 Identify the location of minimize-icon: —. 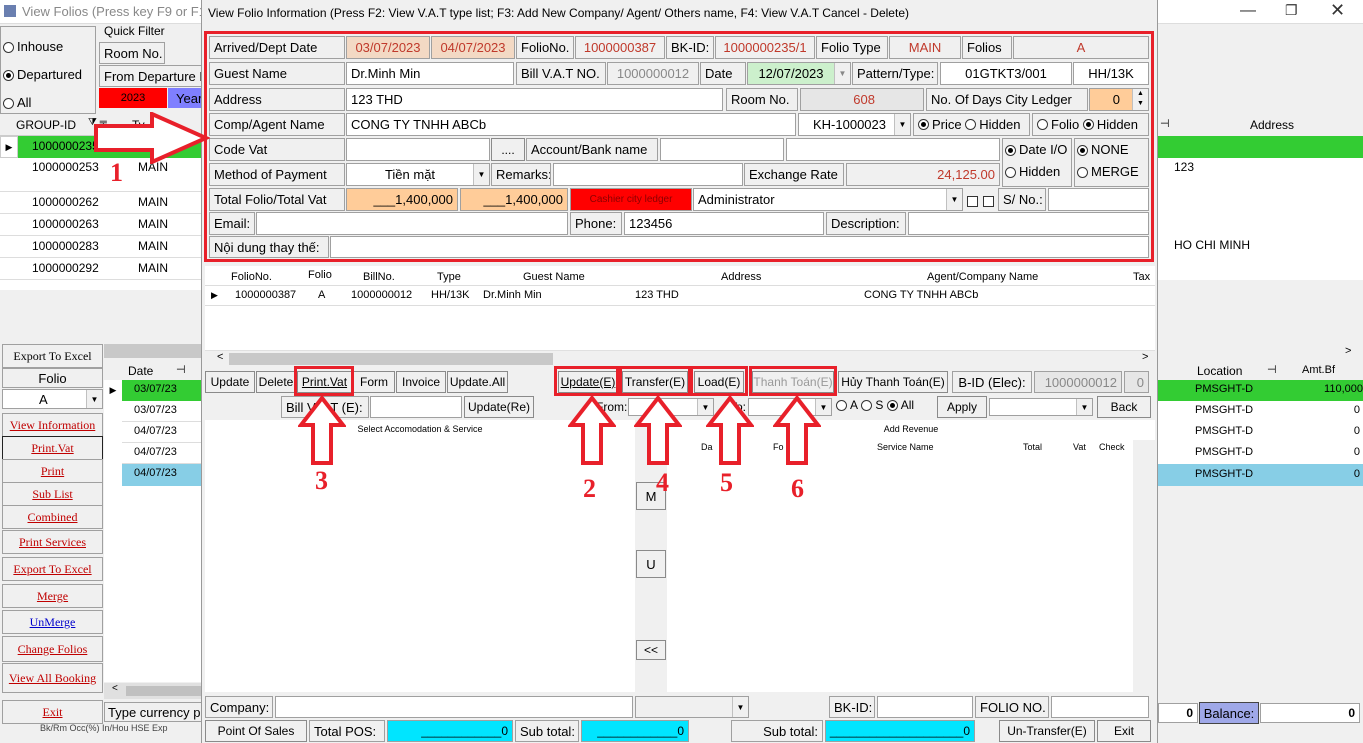
(1248, 11).